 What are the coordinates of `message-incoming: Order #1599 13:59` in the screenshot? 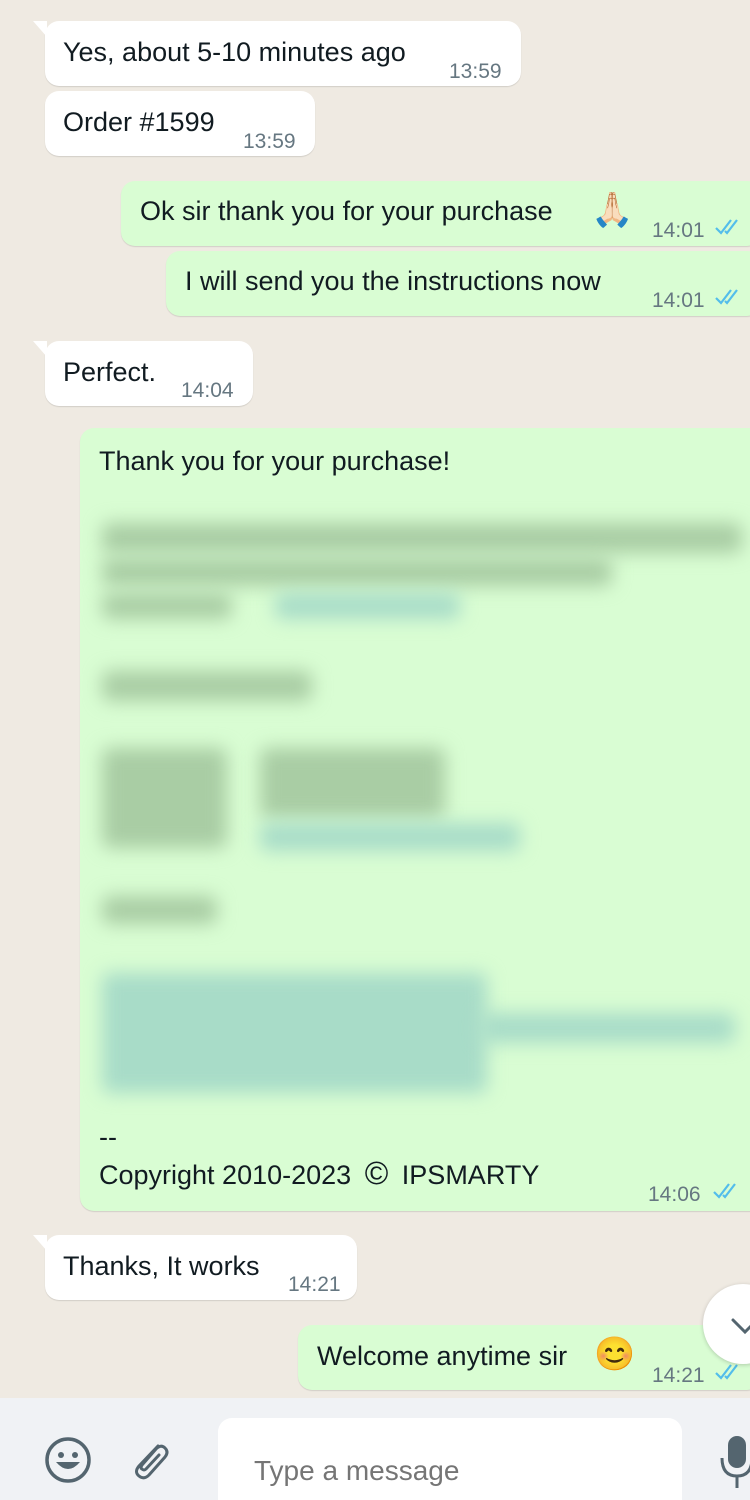 It's located at (180, 123).